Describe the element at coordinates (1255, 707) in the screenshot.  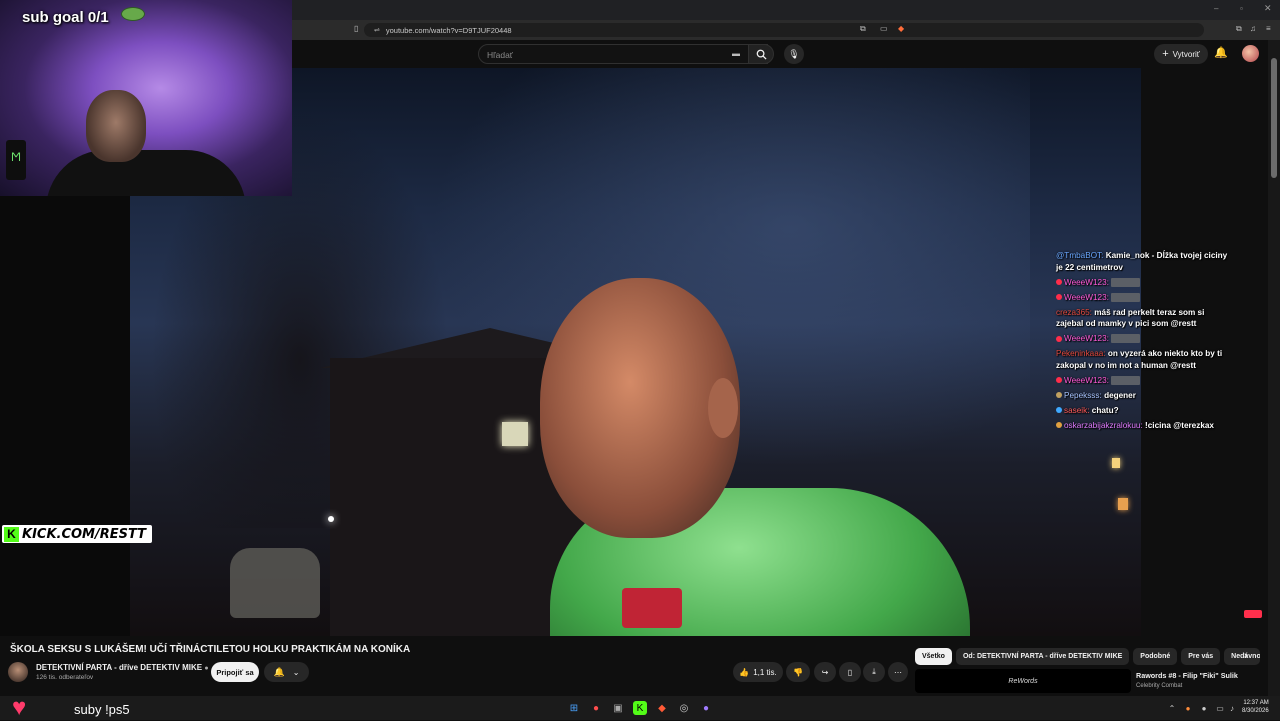
I see `clock: 12:37 AM 8/30/2026` at that location.